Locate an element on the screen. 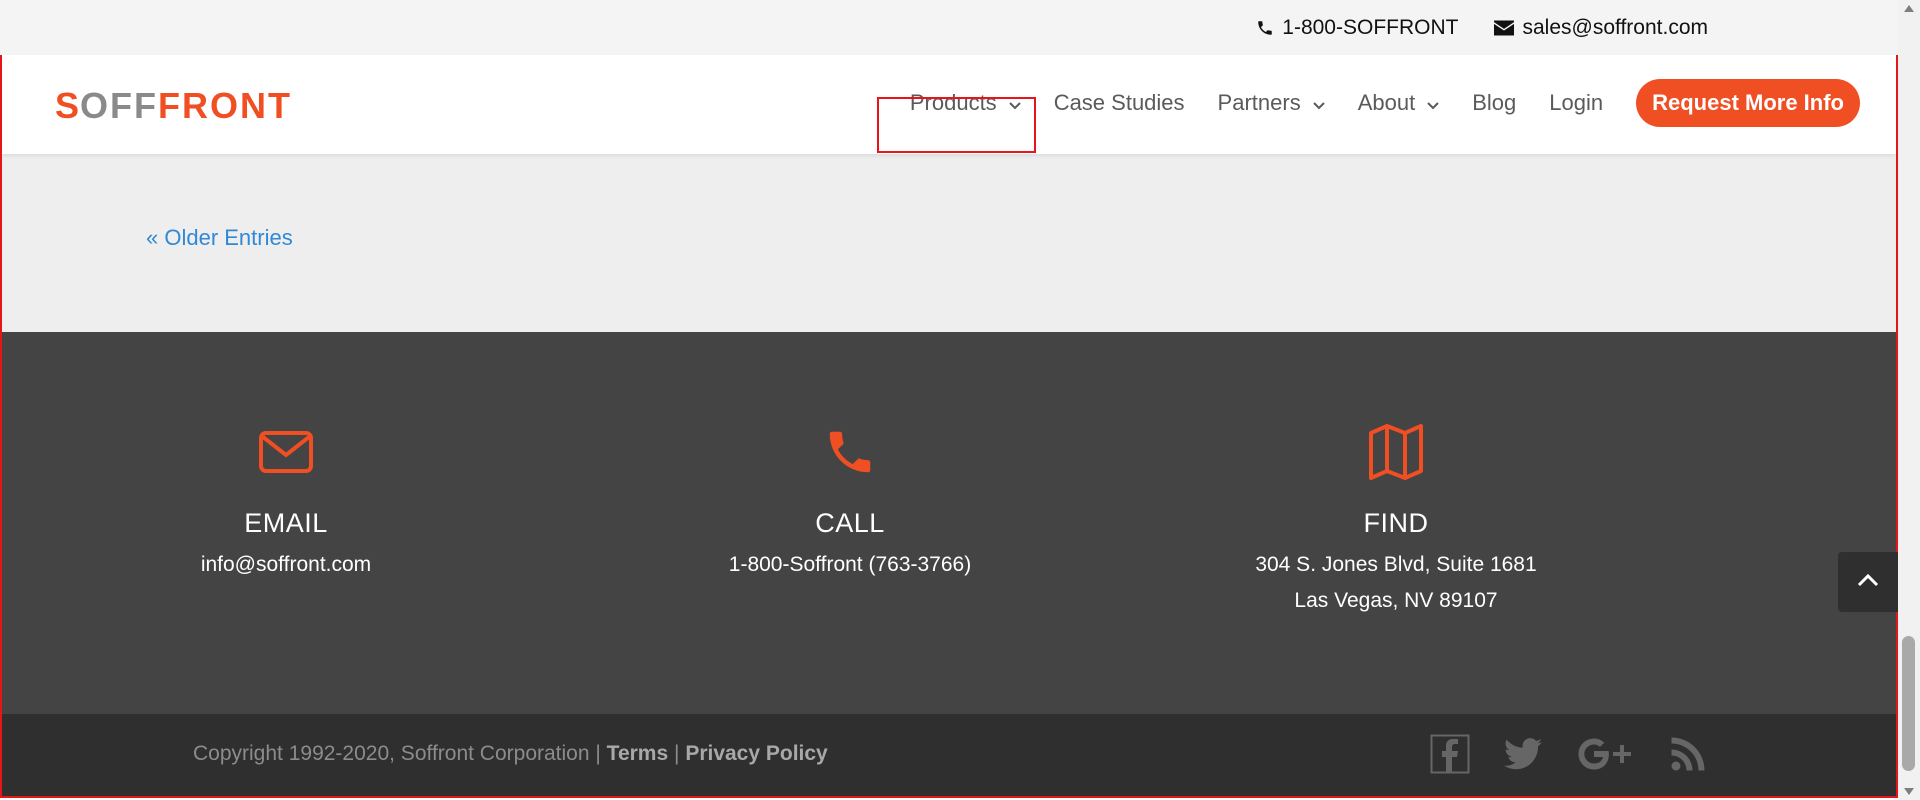 The height and width of the screenshot is (800, 1920). footer-email-title: EMAIL is located at coordinates (286, 523).